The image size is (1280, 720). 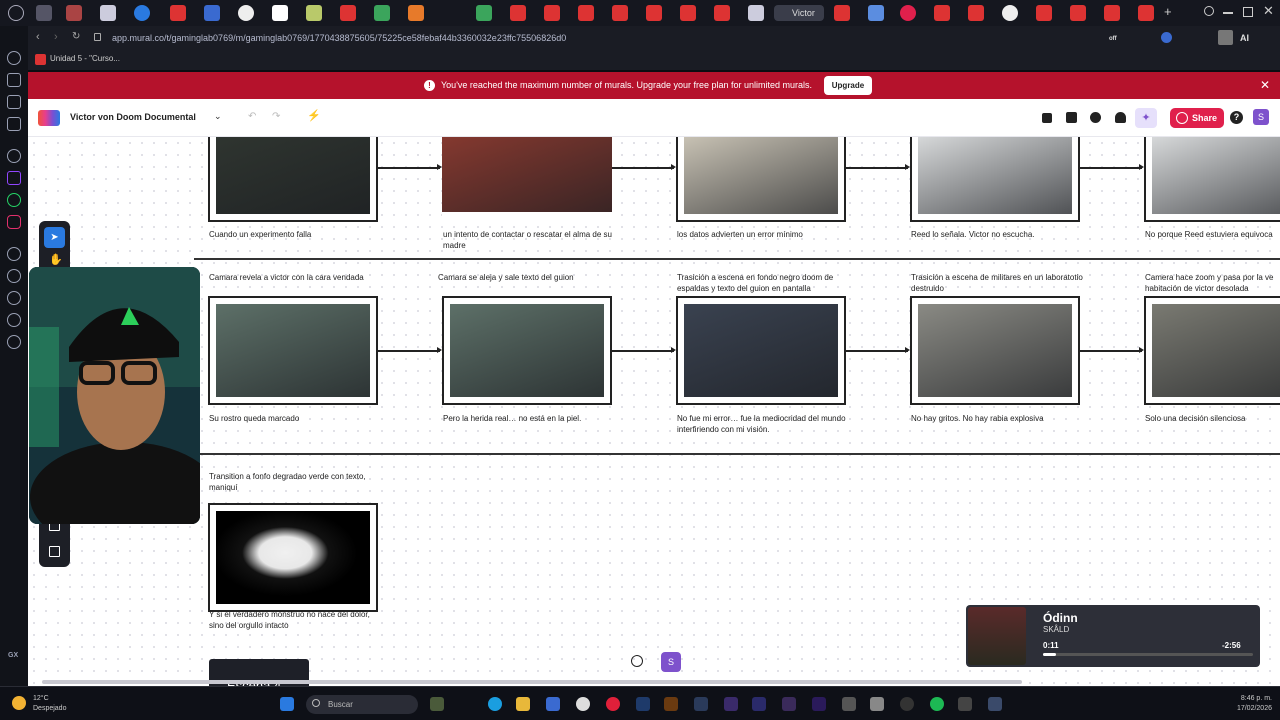 I want to click on active-tab: Victor, so click(x=799, y=13).